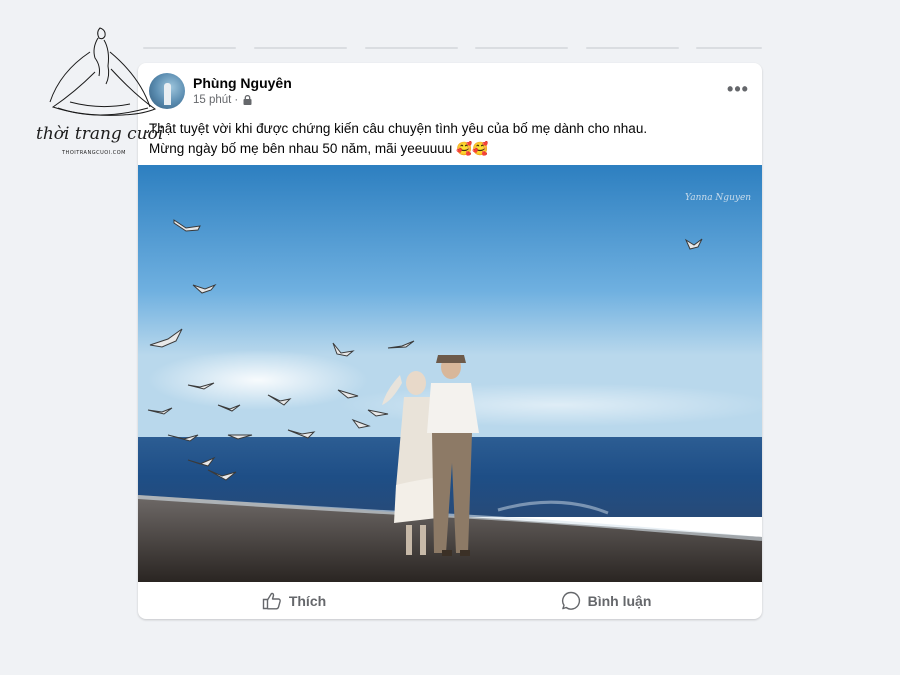  What do you see at coordinates (103, 71) in the screenshot?
I see `bride-silhouette-icon` at bounding box center [103, 71].